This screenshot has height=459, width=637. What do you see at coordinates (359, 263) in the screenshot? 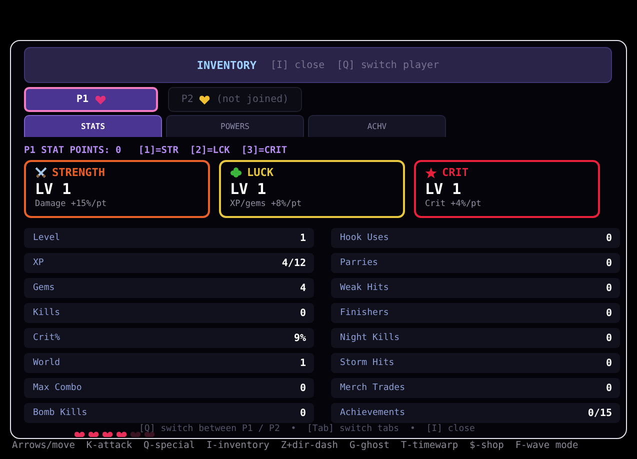
I see `stat-label: Parries` at bounding box center [359, 263].